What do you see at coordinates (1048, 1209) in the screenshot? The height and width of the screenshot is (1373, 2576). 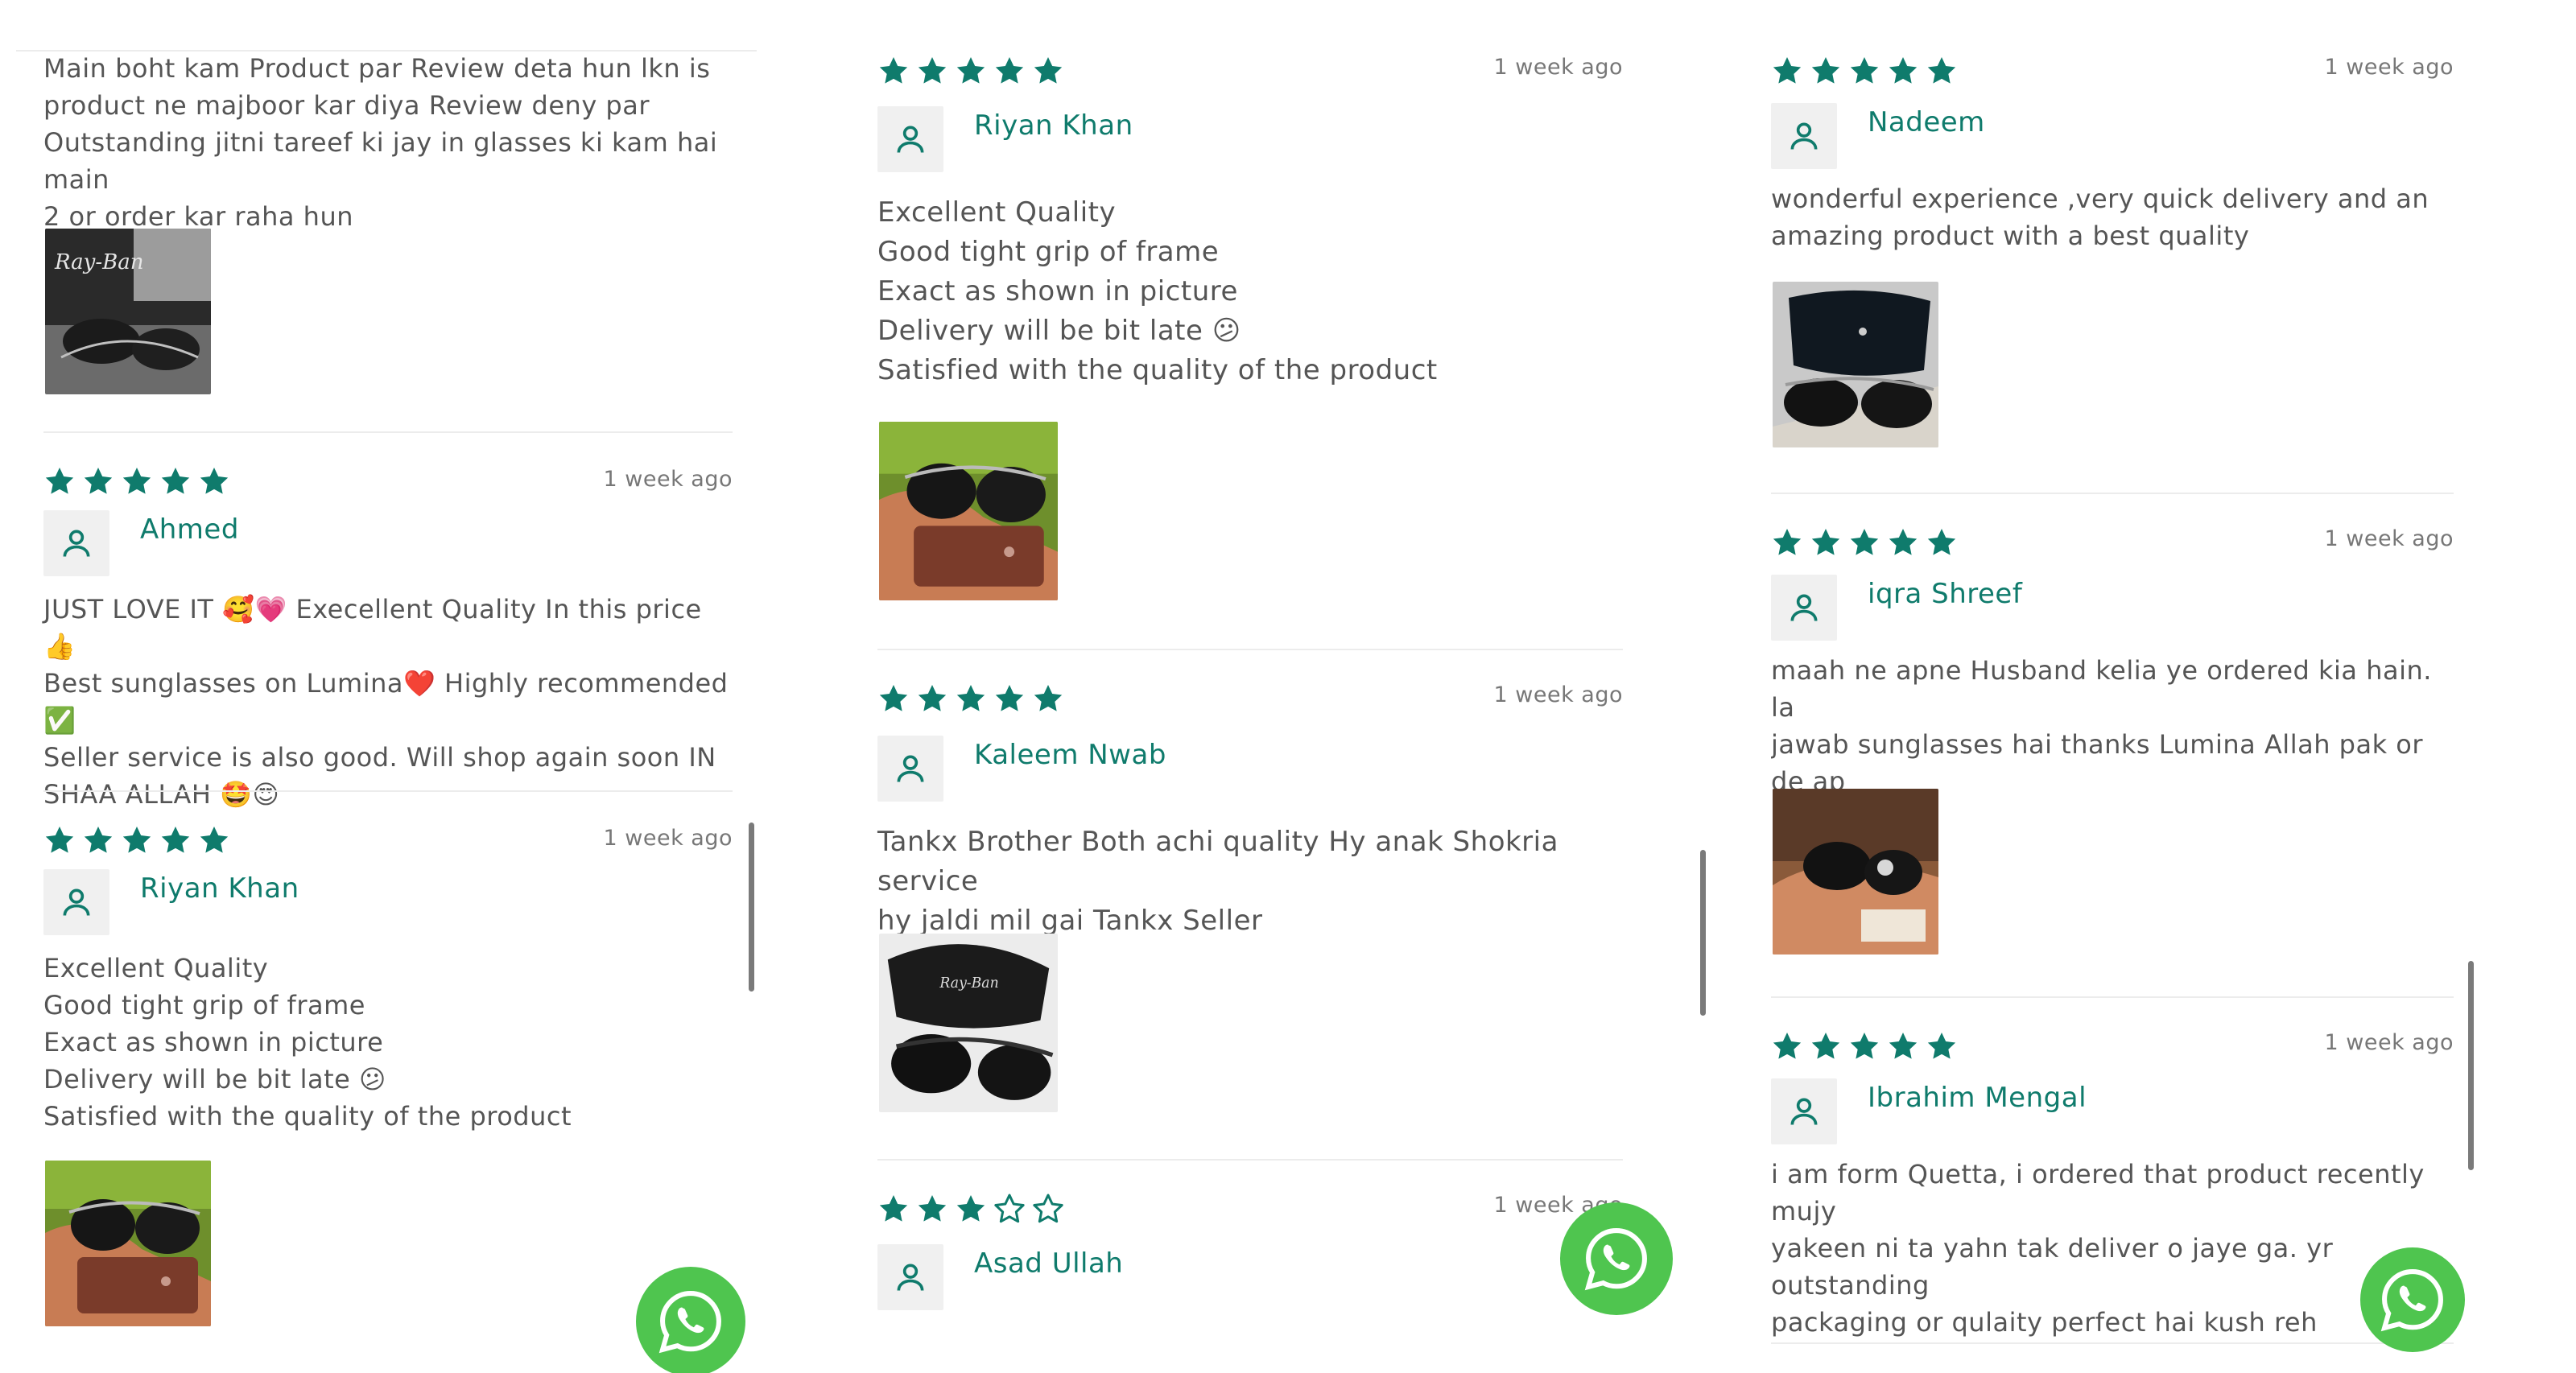 I see `star-empty-icon` at bounding box center [1048, 1209].